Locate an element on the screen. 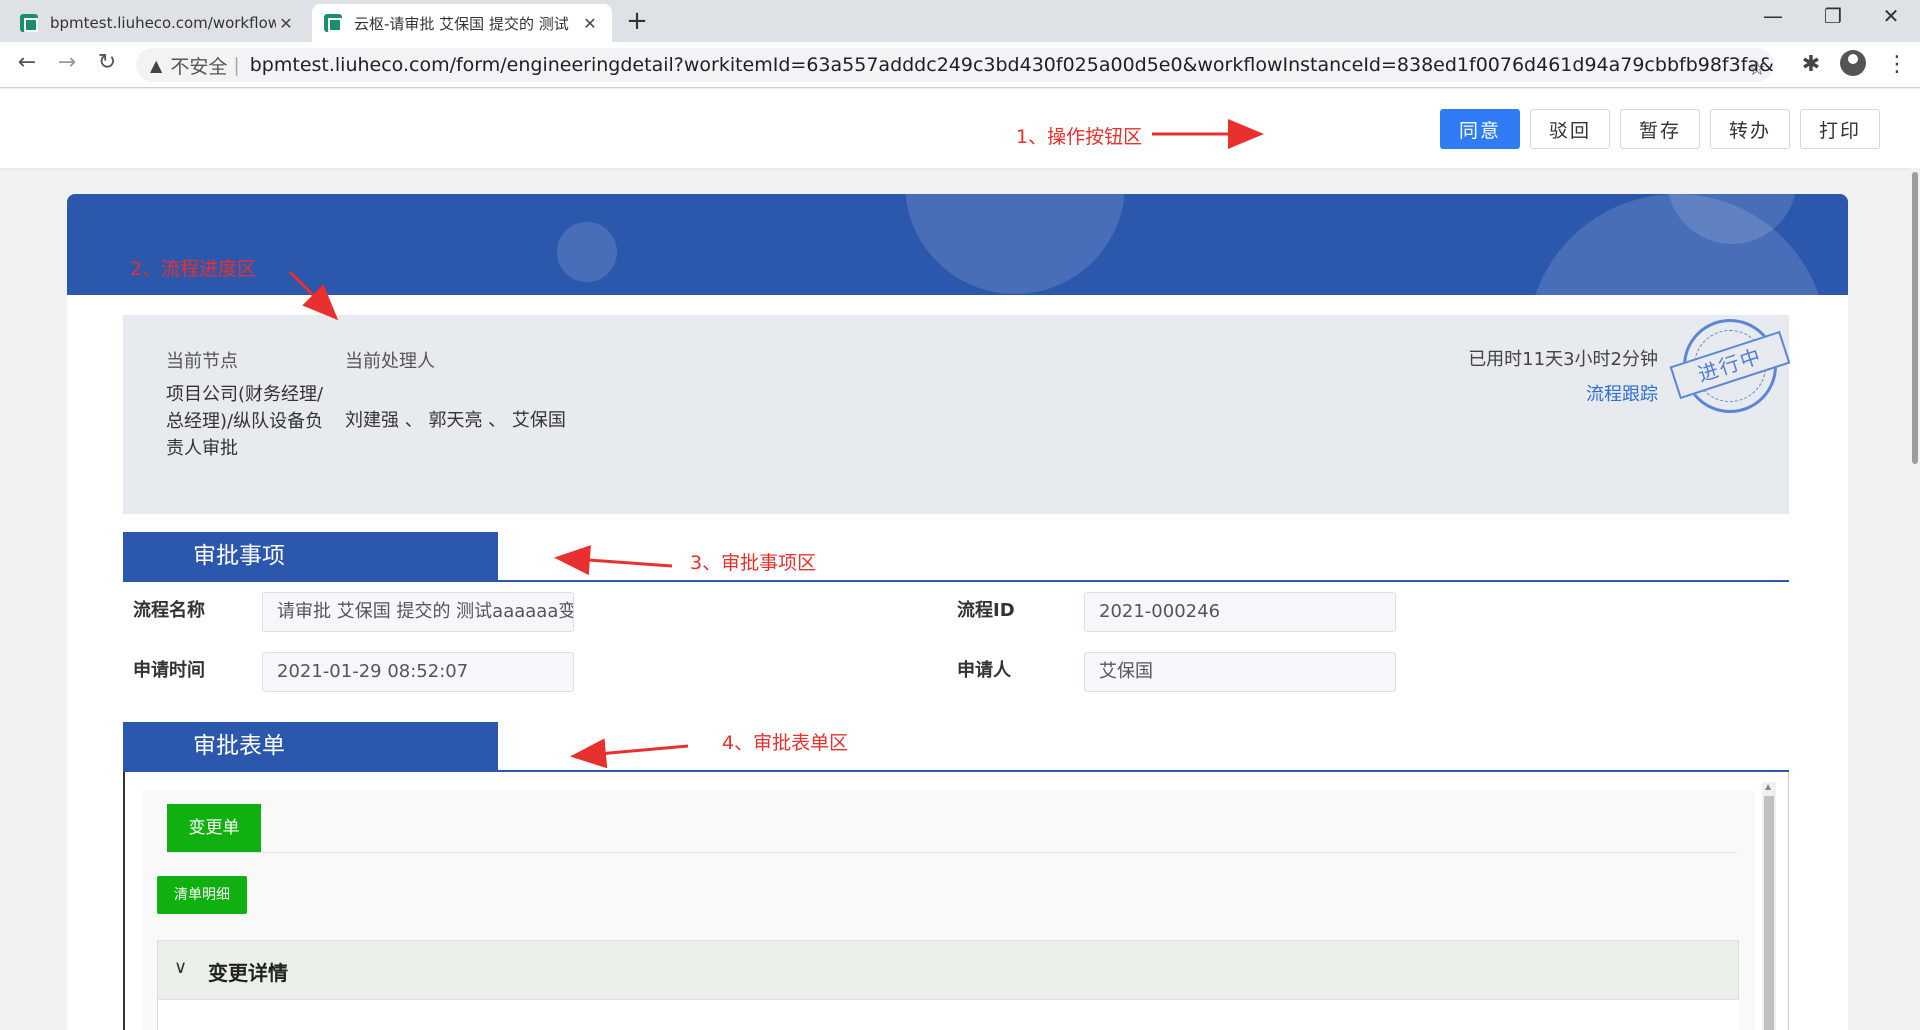  agree-button: 同意 is located at coordinates (1480, 129).